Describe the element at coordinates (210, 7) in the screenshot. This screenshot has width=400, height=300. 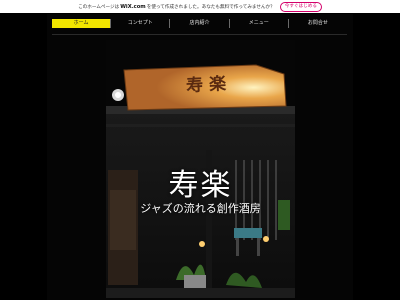
I see `wix-banner-text-after: を使って作成されました。あなたも無料で作ってみませんか？` at that location.